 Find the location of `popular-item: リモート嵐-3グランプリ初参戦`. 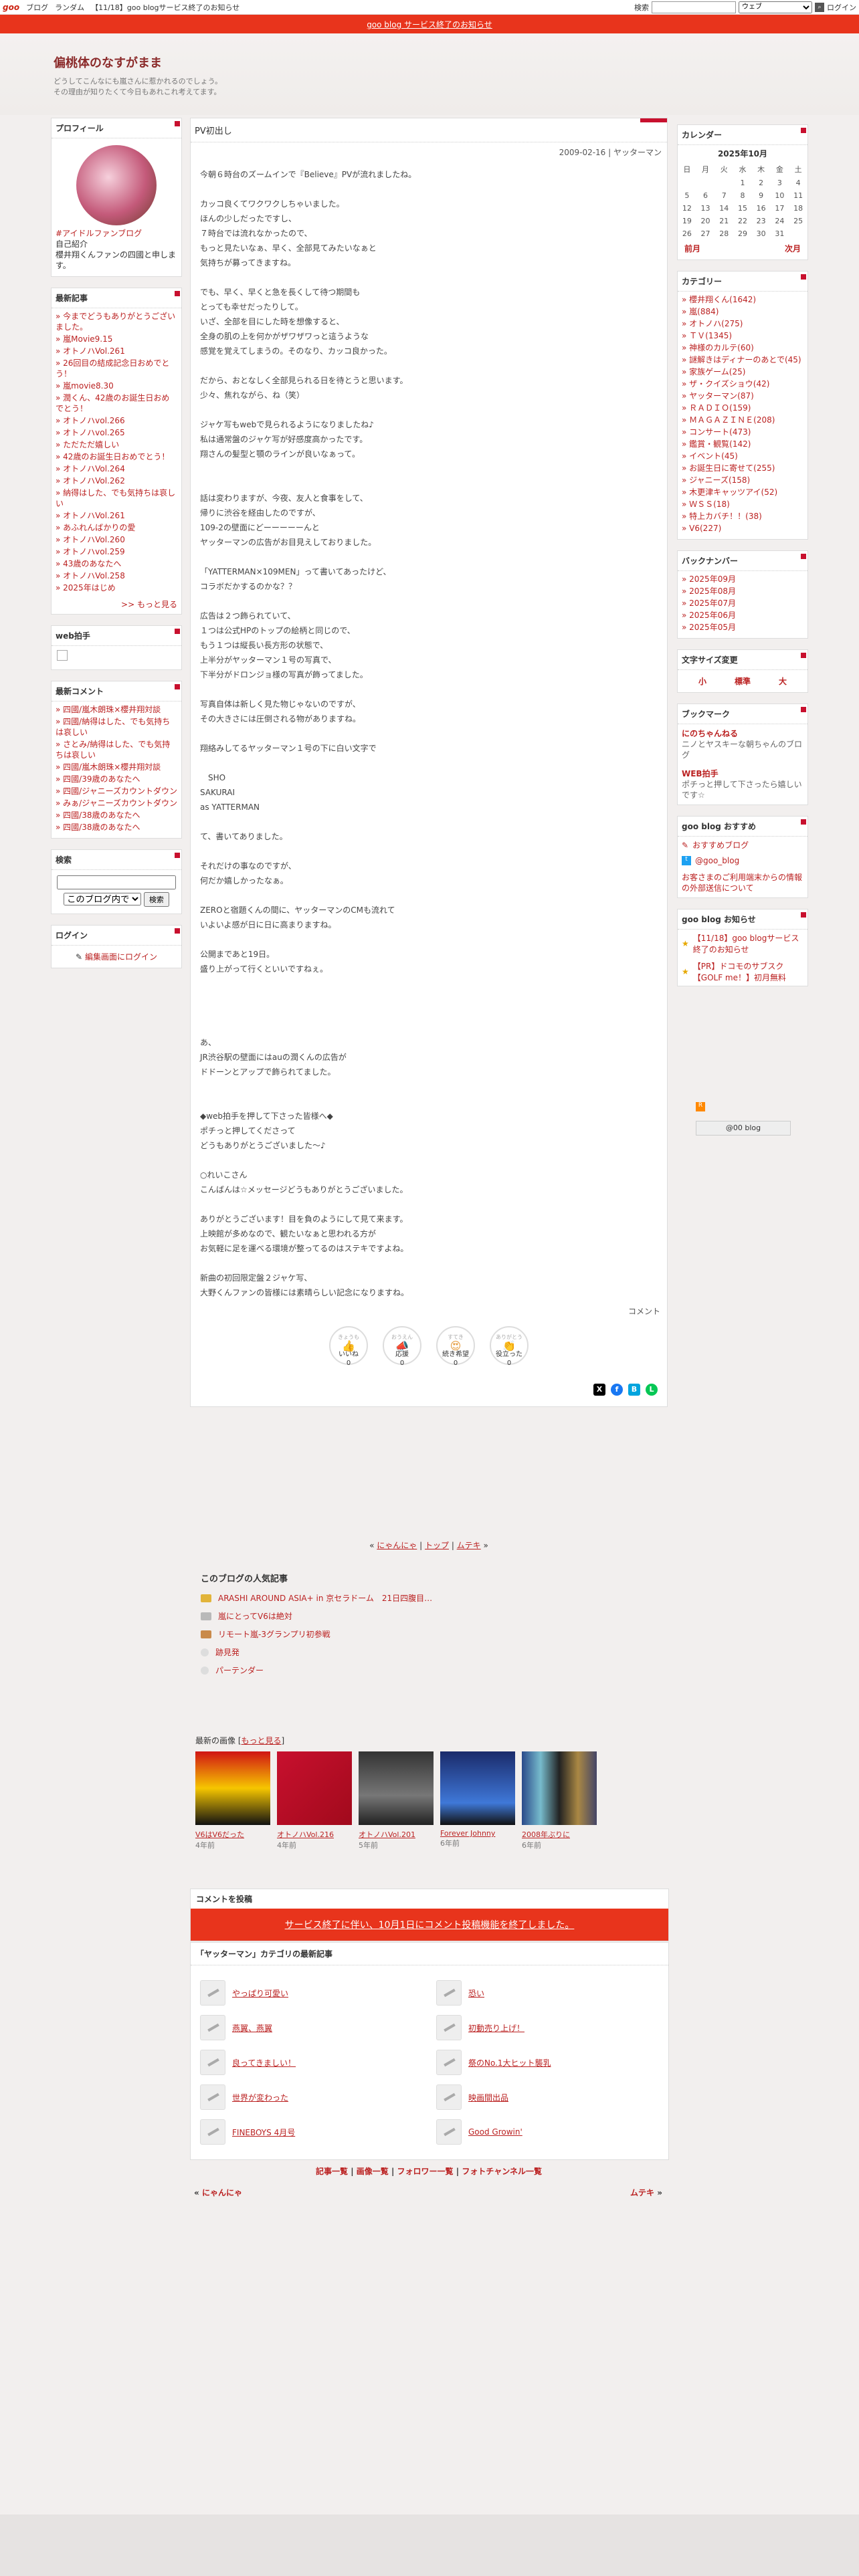

popular-item: リモート嵐-3グランプリ初参戦 is located at coordinates (432, 1634).